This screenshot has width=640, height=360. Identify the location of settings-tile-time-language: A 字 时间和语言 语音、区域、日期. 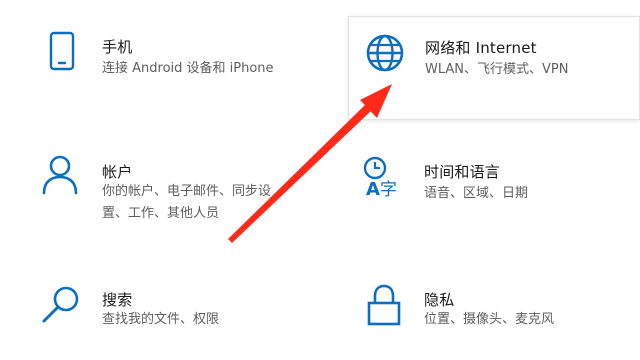
(494, 200).